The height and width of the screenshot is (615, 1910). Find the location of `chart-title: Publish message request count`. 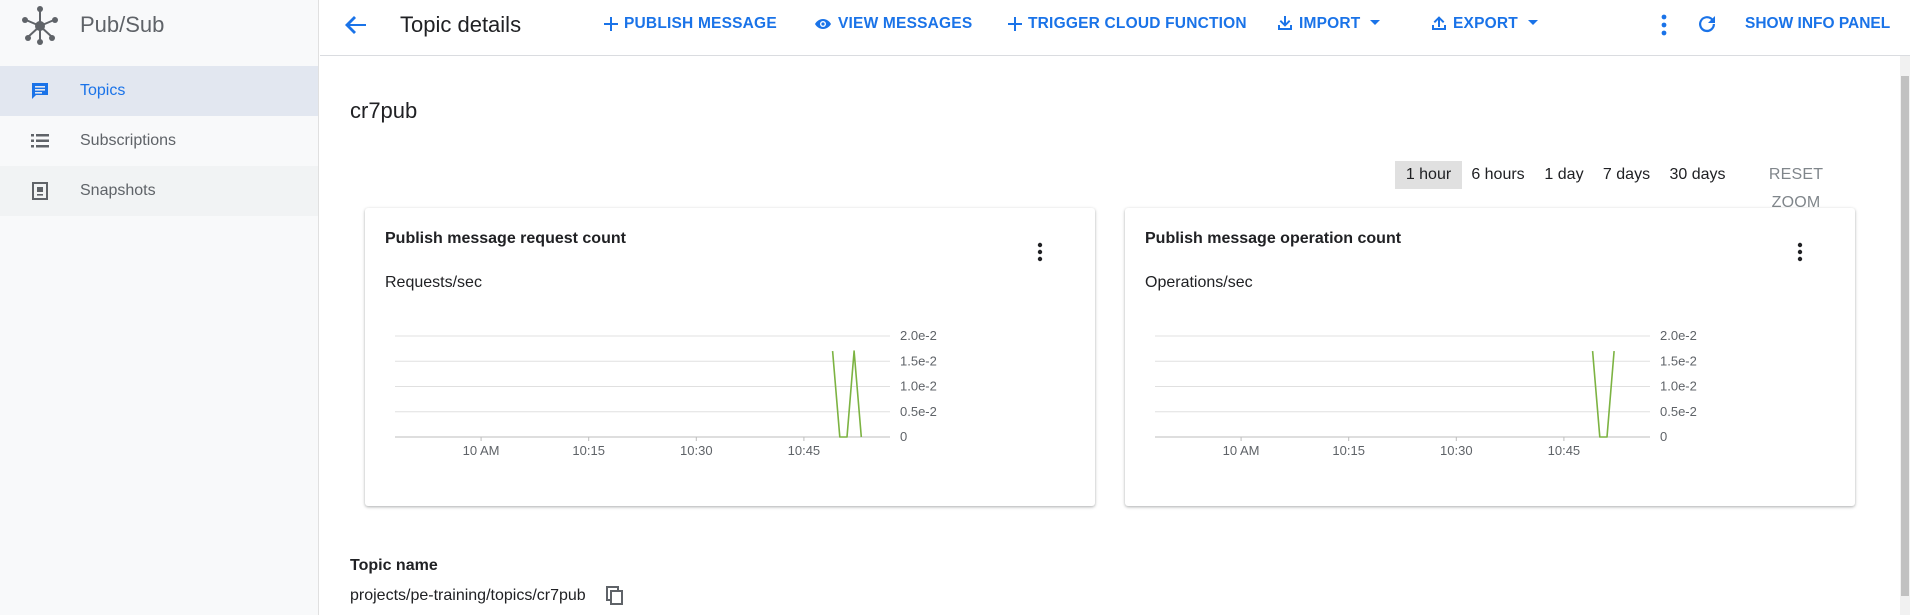

chart-title: Publish message request count is located at coordinates (505, 238).